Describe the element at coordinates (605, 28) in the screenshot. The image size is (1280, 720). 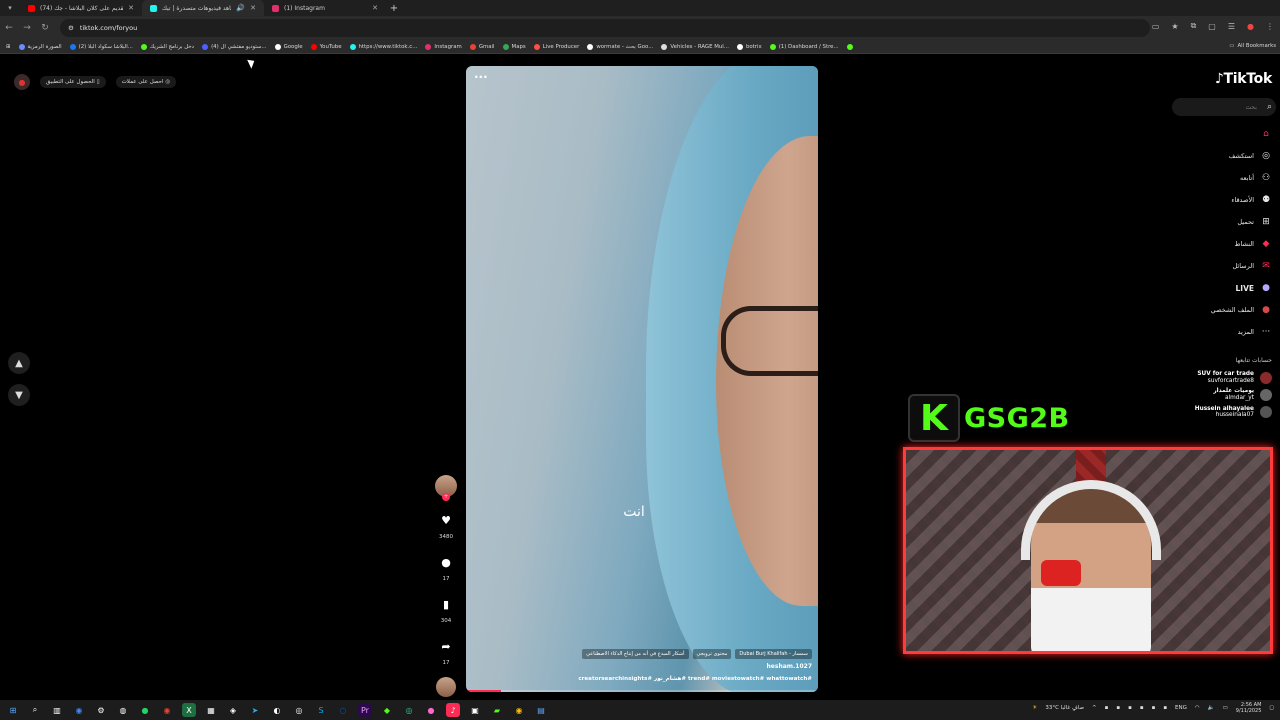
I see `address-bar: ⚙ tiktok.com/foryou` at that location.